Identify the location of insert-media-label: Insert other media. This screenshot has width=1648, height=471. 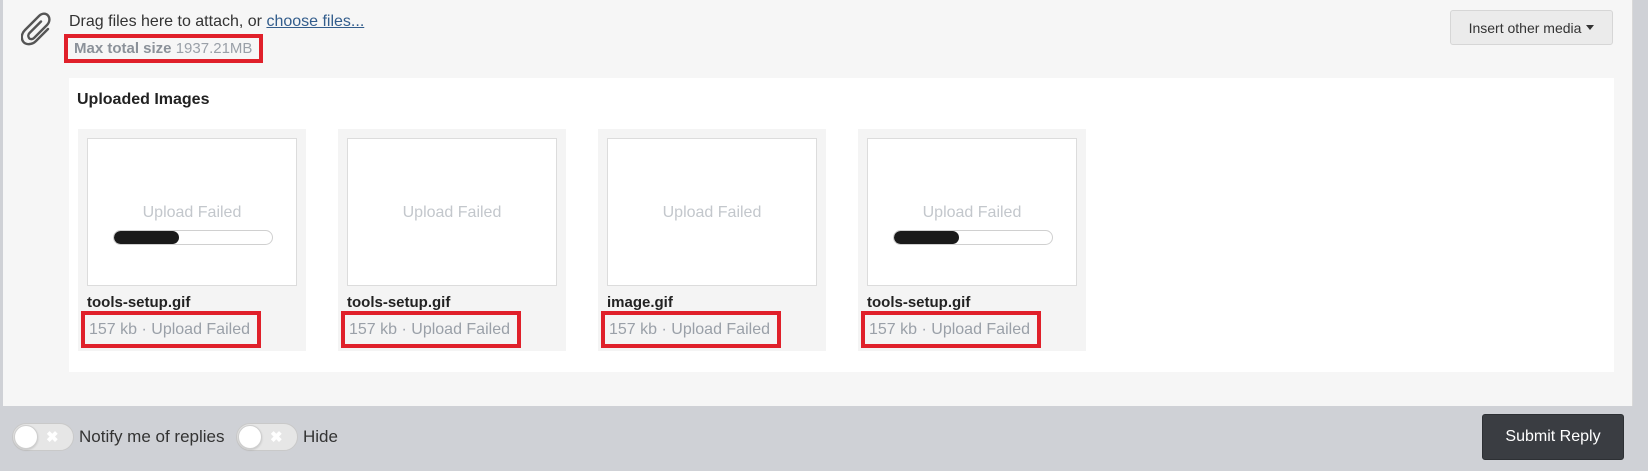
(1525, 27).